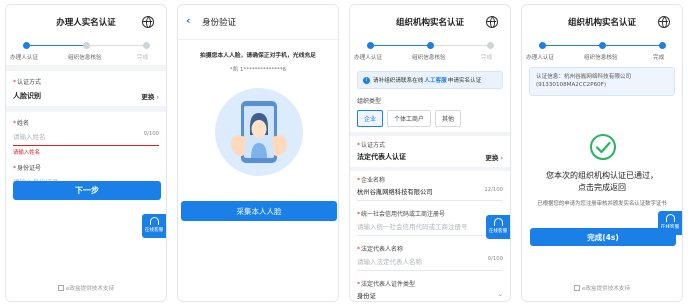 The height and width of the screenshot is (307, 693). I want to click on chevron-down-icon: ⌄, so click(500, 294).